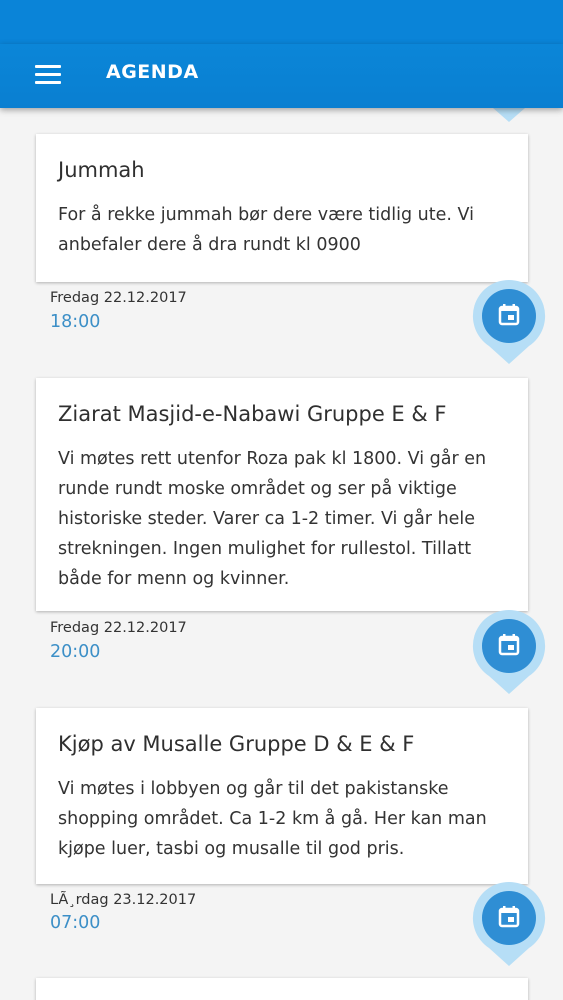 This screenshot has height=1000, width=563. What do you see at coordinates (282, 989) in the screenshot?
I see `event-card` at bounding box center [282, 989].